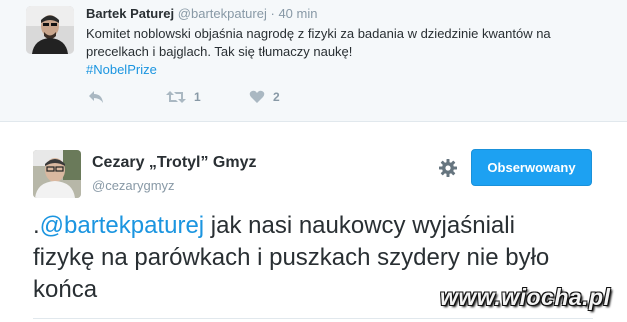 The image size is (627, 322). Describe the element at coordinates (122, 225) in the screenshot. I see `mention-link: @bartekpaturej` at that location.